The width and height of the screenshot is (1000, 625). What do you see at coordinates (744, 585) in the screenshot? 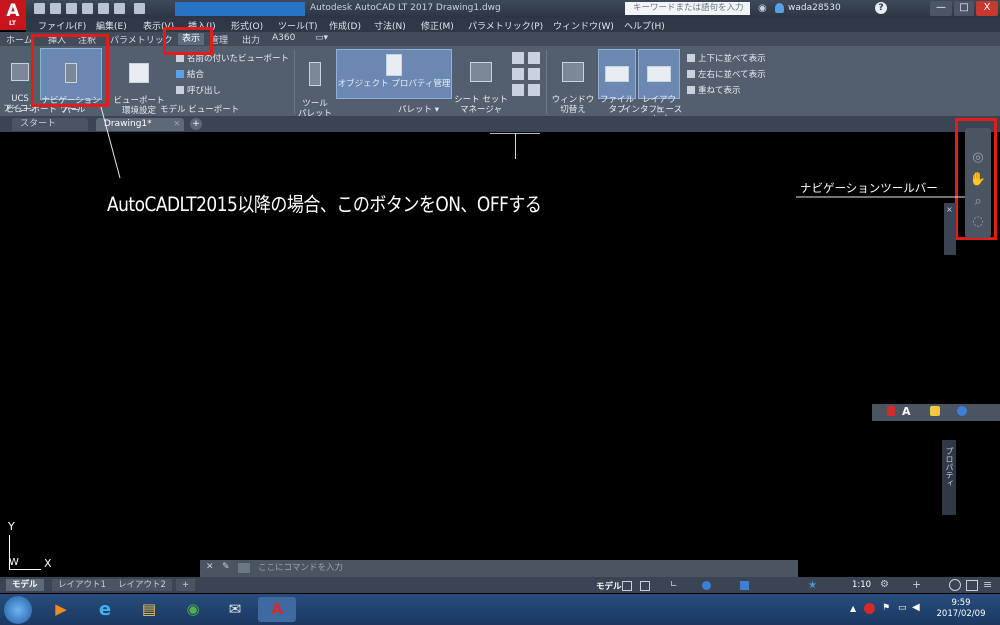
I see `osnap-icon` at bounding box center [744, 585].